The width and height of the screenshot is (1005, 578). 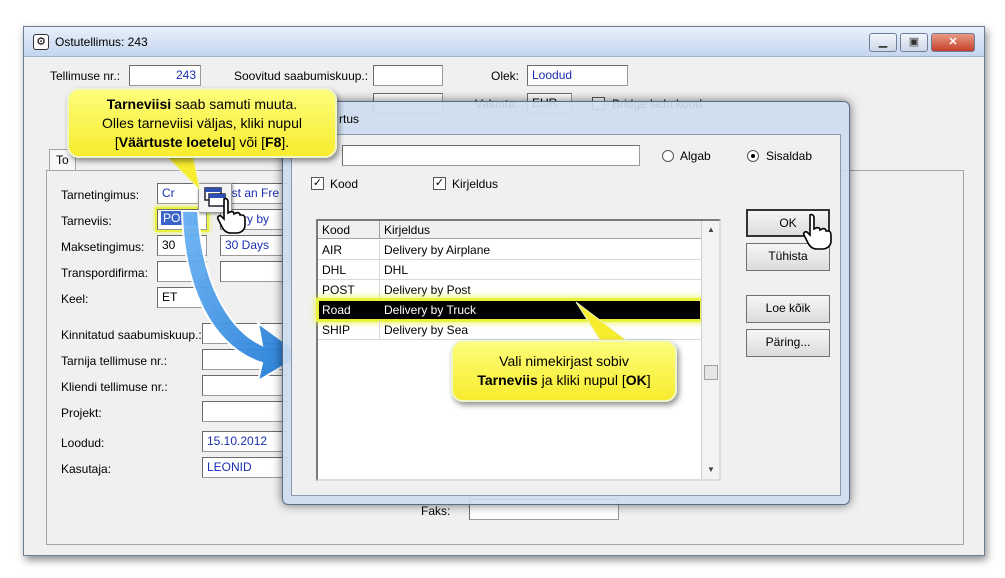 I want to click on scroll-down-icon: ▼, so click(x=711, y=469).